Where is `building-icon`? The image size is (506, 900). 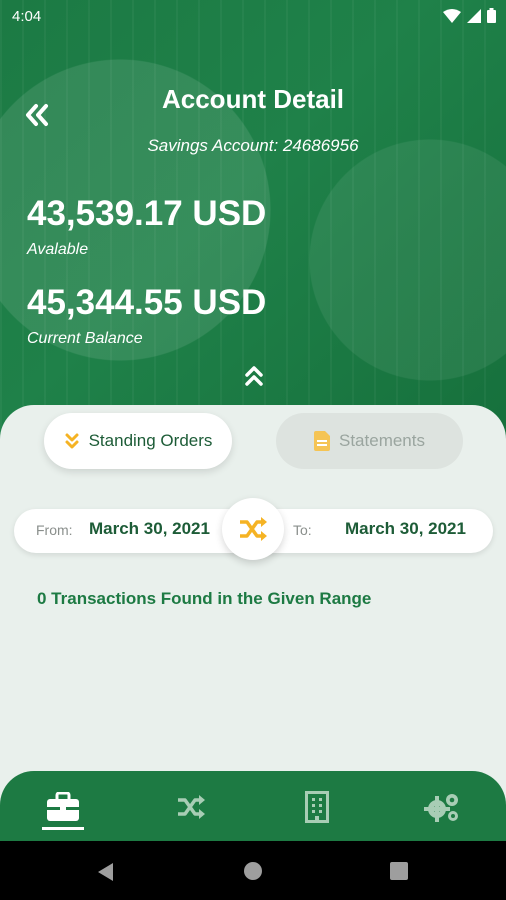 building-icon is located at coordinates (317, 807).